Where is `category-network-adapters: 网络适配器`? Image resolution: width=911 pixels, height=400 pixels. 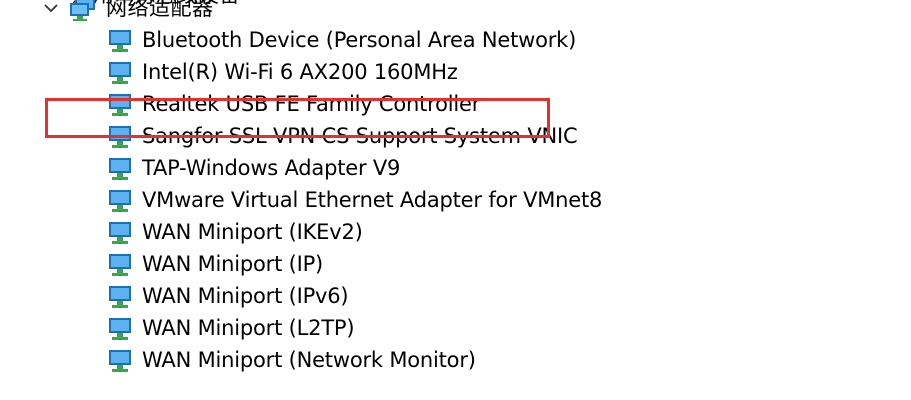
category-network-adapters: 网络适配器 is located at coordinates (455, 12).